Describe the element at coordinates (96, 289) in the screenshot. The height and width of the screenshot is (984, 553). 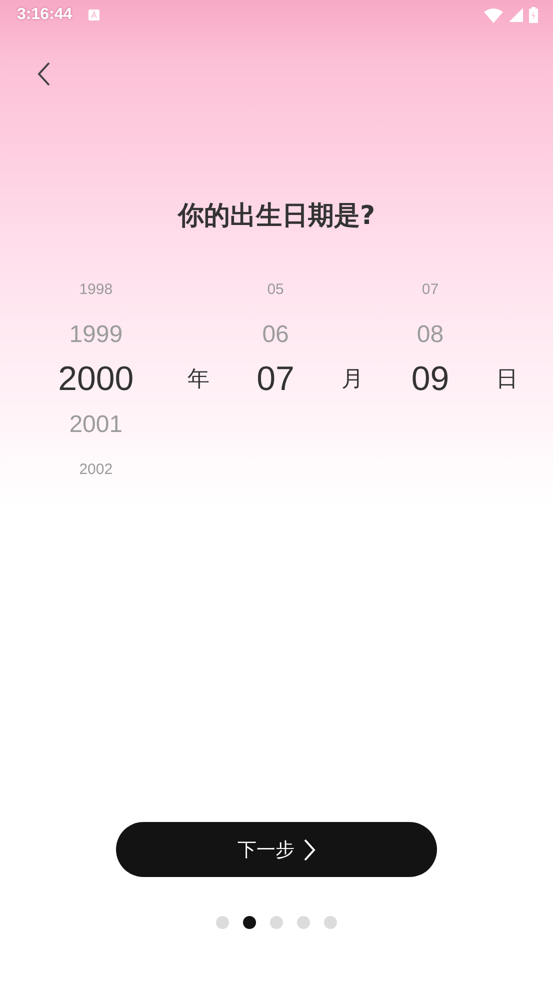
I see `wheel-value: 1998` at that location.